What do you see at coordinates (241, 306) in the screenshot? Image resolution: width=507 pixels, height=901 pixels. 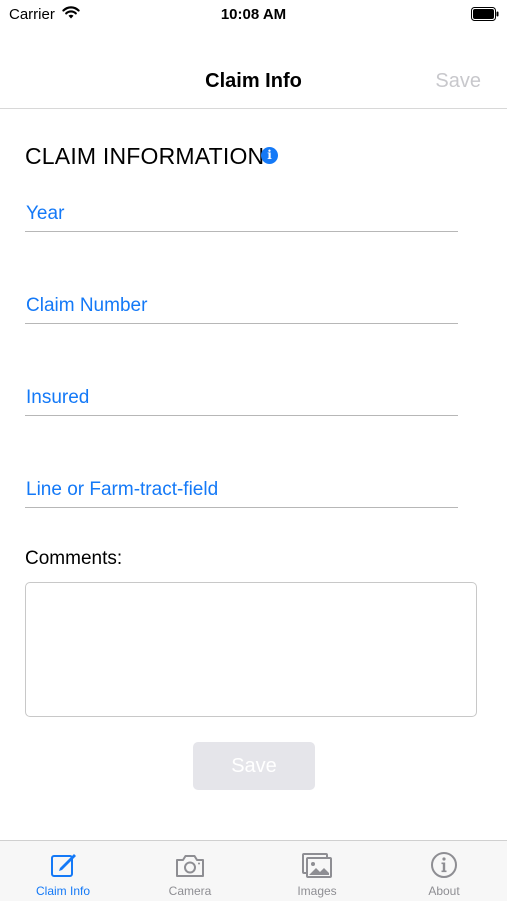 I see `claim-number-field: Claim Number` at bounding box center [241, 306].